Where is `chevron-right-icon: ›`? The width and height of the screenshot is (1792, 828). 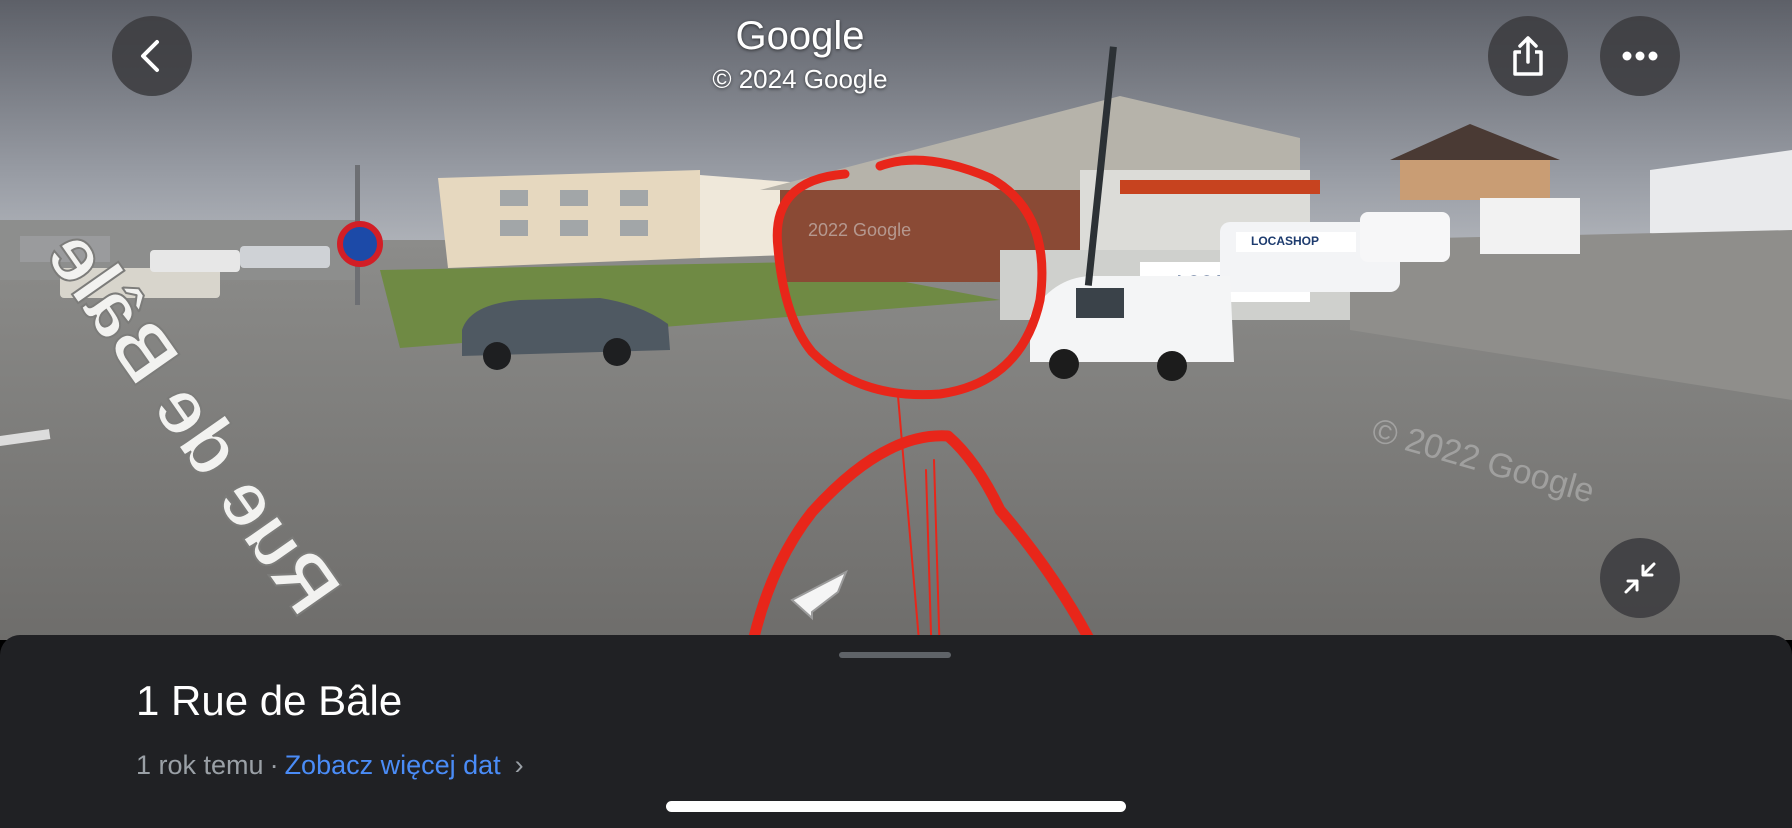 chevron-right-icon: › is located at coordinates (519, 765).